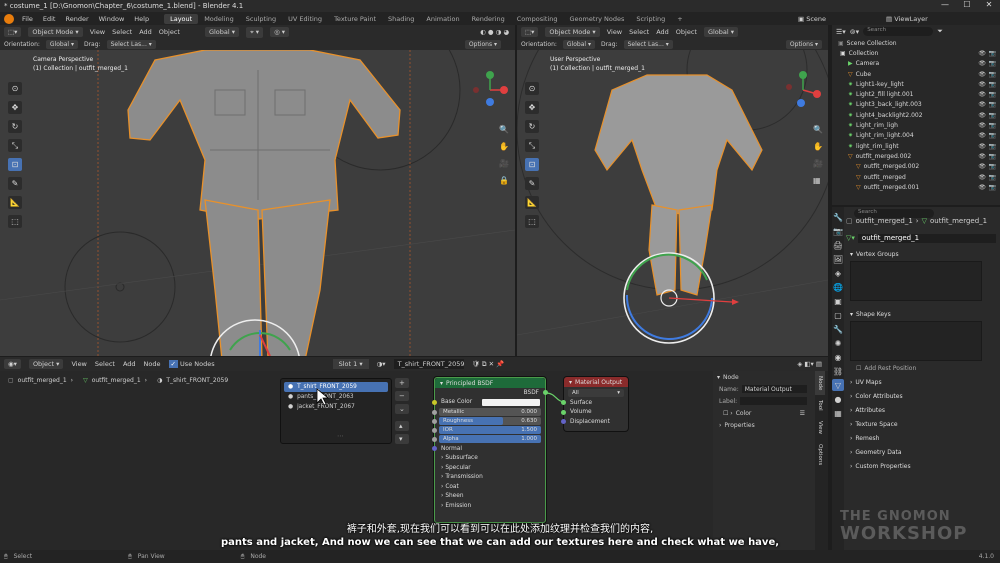 This screenshot has height=563, width=1000. I want to click on mesh-data-name-field: outfit_merged_1, so click(926, 238).